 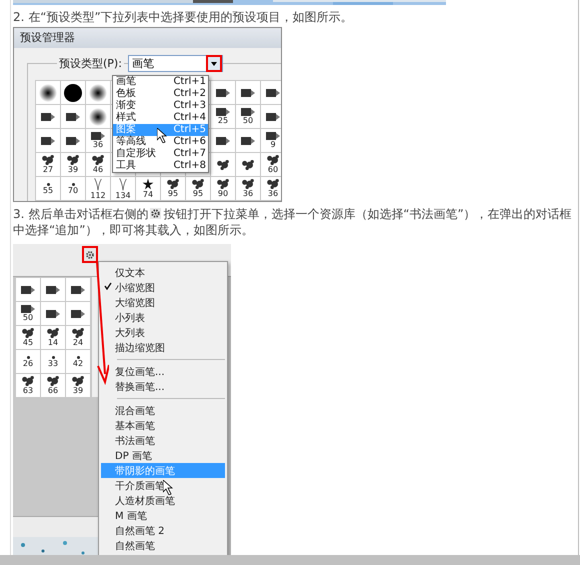 What do you see at coordinates (163, 317) in the screenshot?
I see `menu-item: 小列表` at bounding box center [163, 317].